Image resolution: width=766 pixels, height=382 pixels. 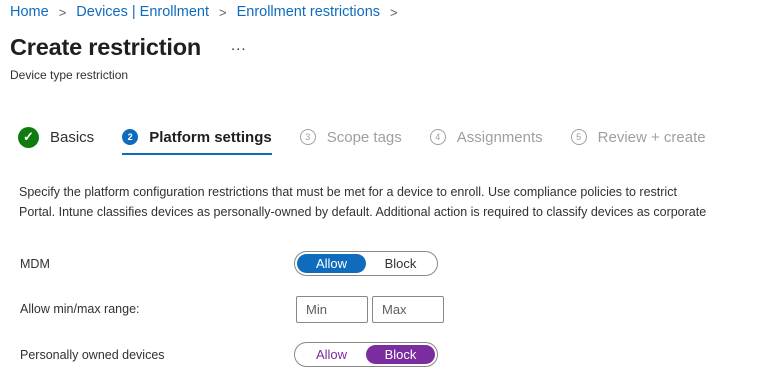 I want to click on step-platform-settings: 2 Platform settings, so click(x=197, y=139).